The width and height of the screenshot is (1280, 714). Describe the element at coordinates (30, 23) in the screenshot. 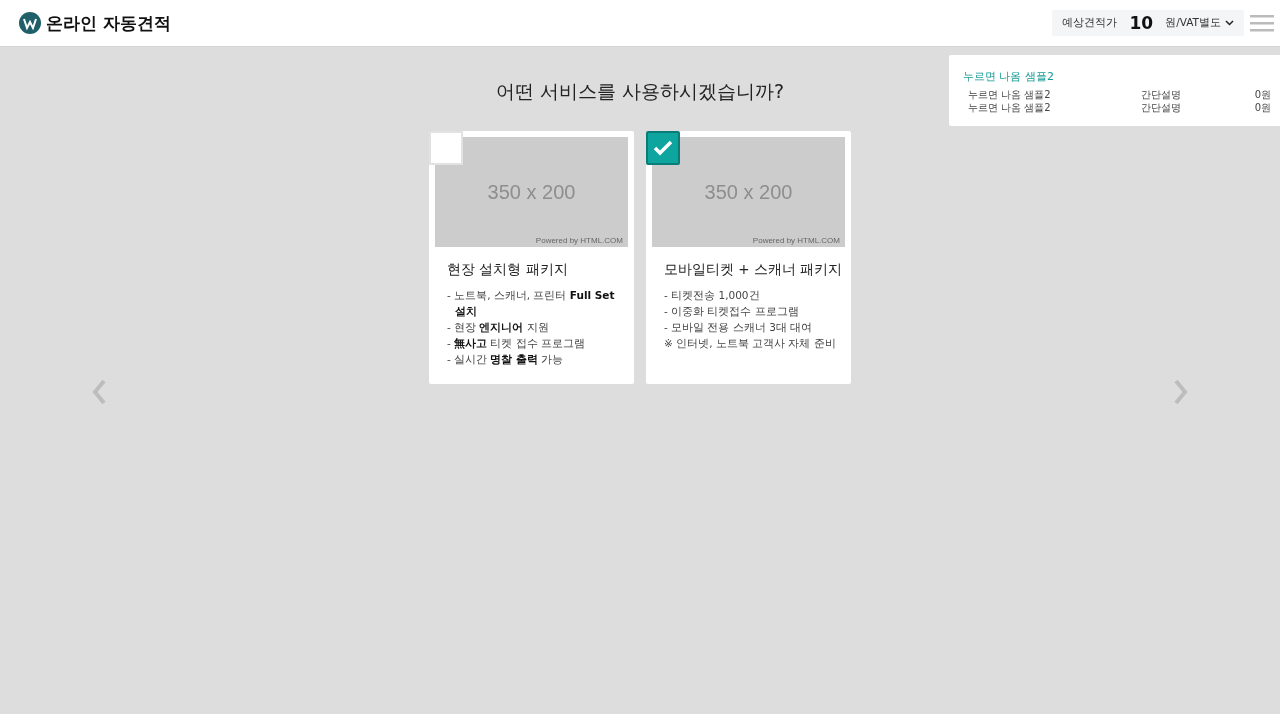

I see `logo-icon` at that location.